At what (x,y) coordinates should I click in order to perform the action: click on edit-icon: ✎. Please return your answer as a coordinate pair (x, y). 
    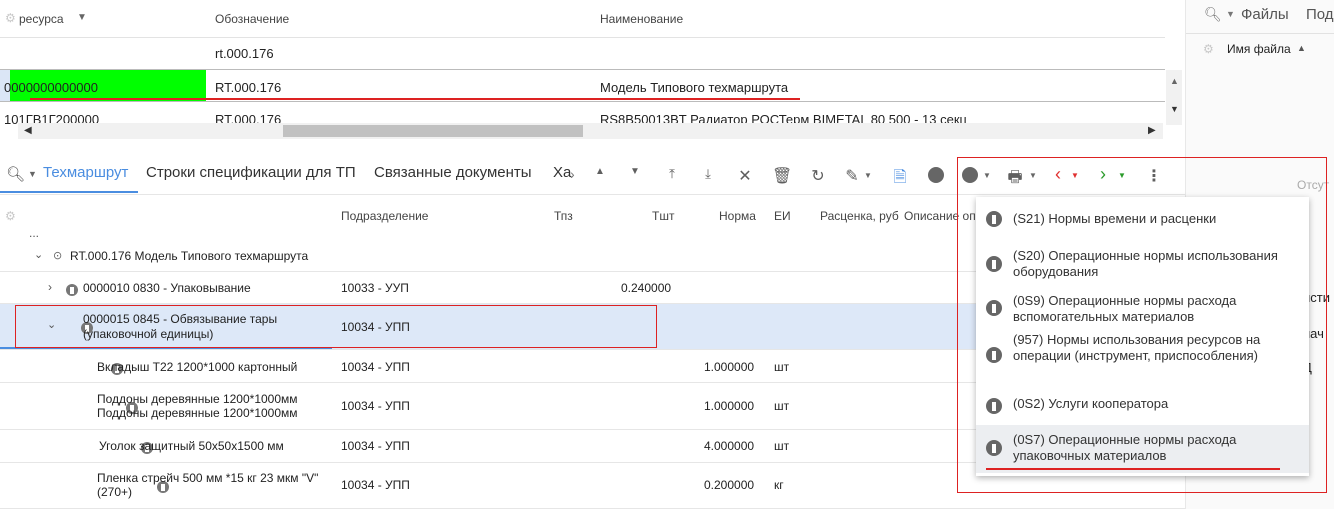
    Looking at the image, I should click on (852, 176).